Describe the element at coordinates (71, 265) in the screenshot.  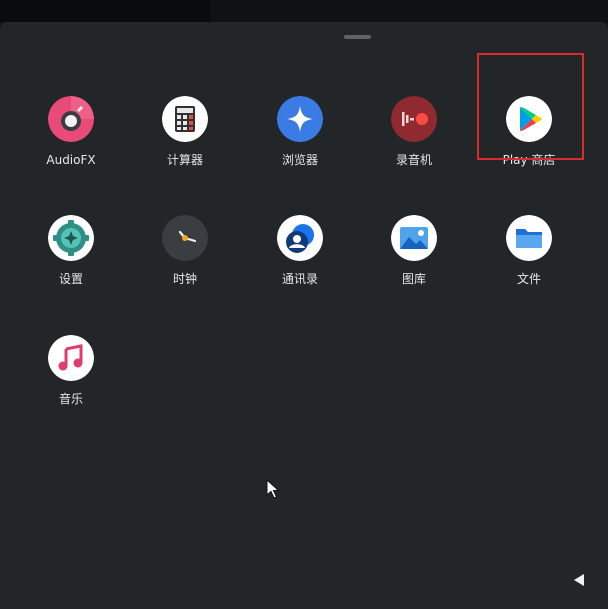
I see `app-settings: 设置` at that location.